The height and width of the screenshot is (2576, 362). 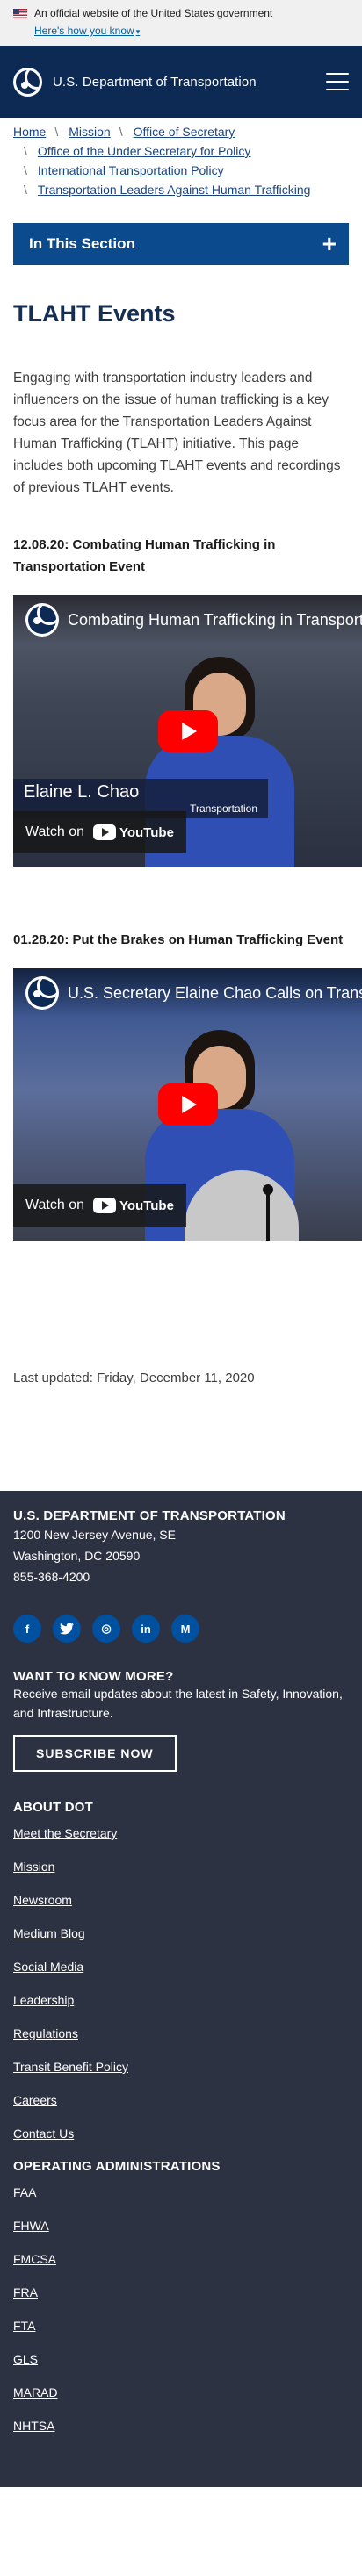 I want to click on list-item: Newsroom, so click(x=181, y=1900).